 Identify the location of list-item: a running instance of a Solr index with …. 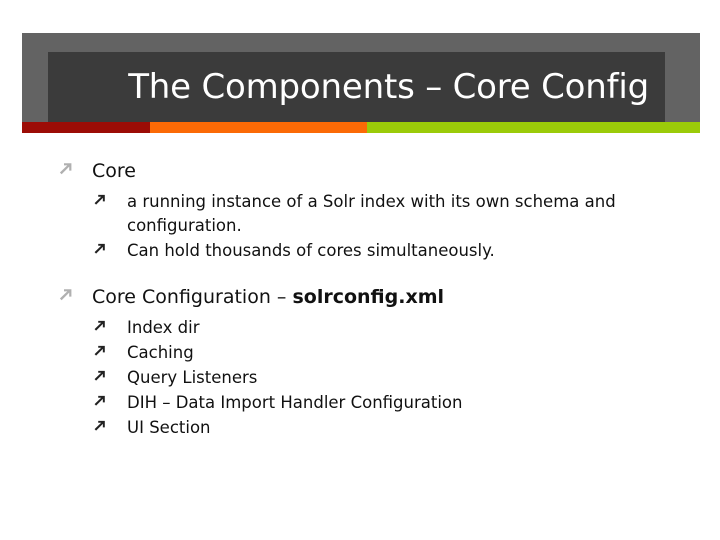
(406, 214).